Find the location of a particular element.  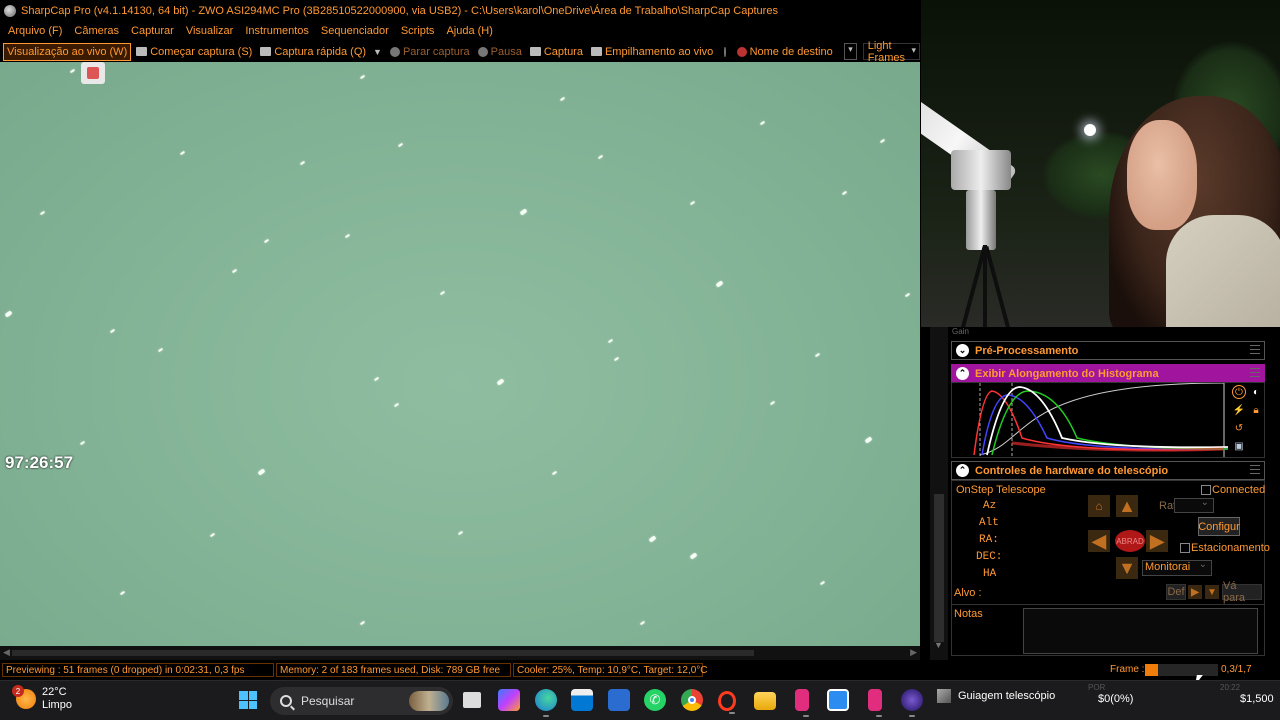

live-view-button: Visualização ao vivo (W) is located at coordinates (67, 51).